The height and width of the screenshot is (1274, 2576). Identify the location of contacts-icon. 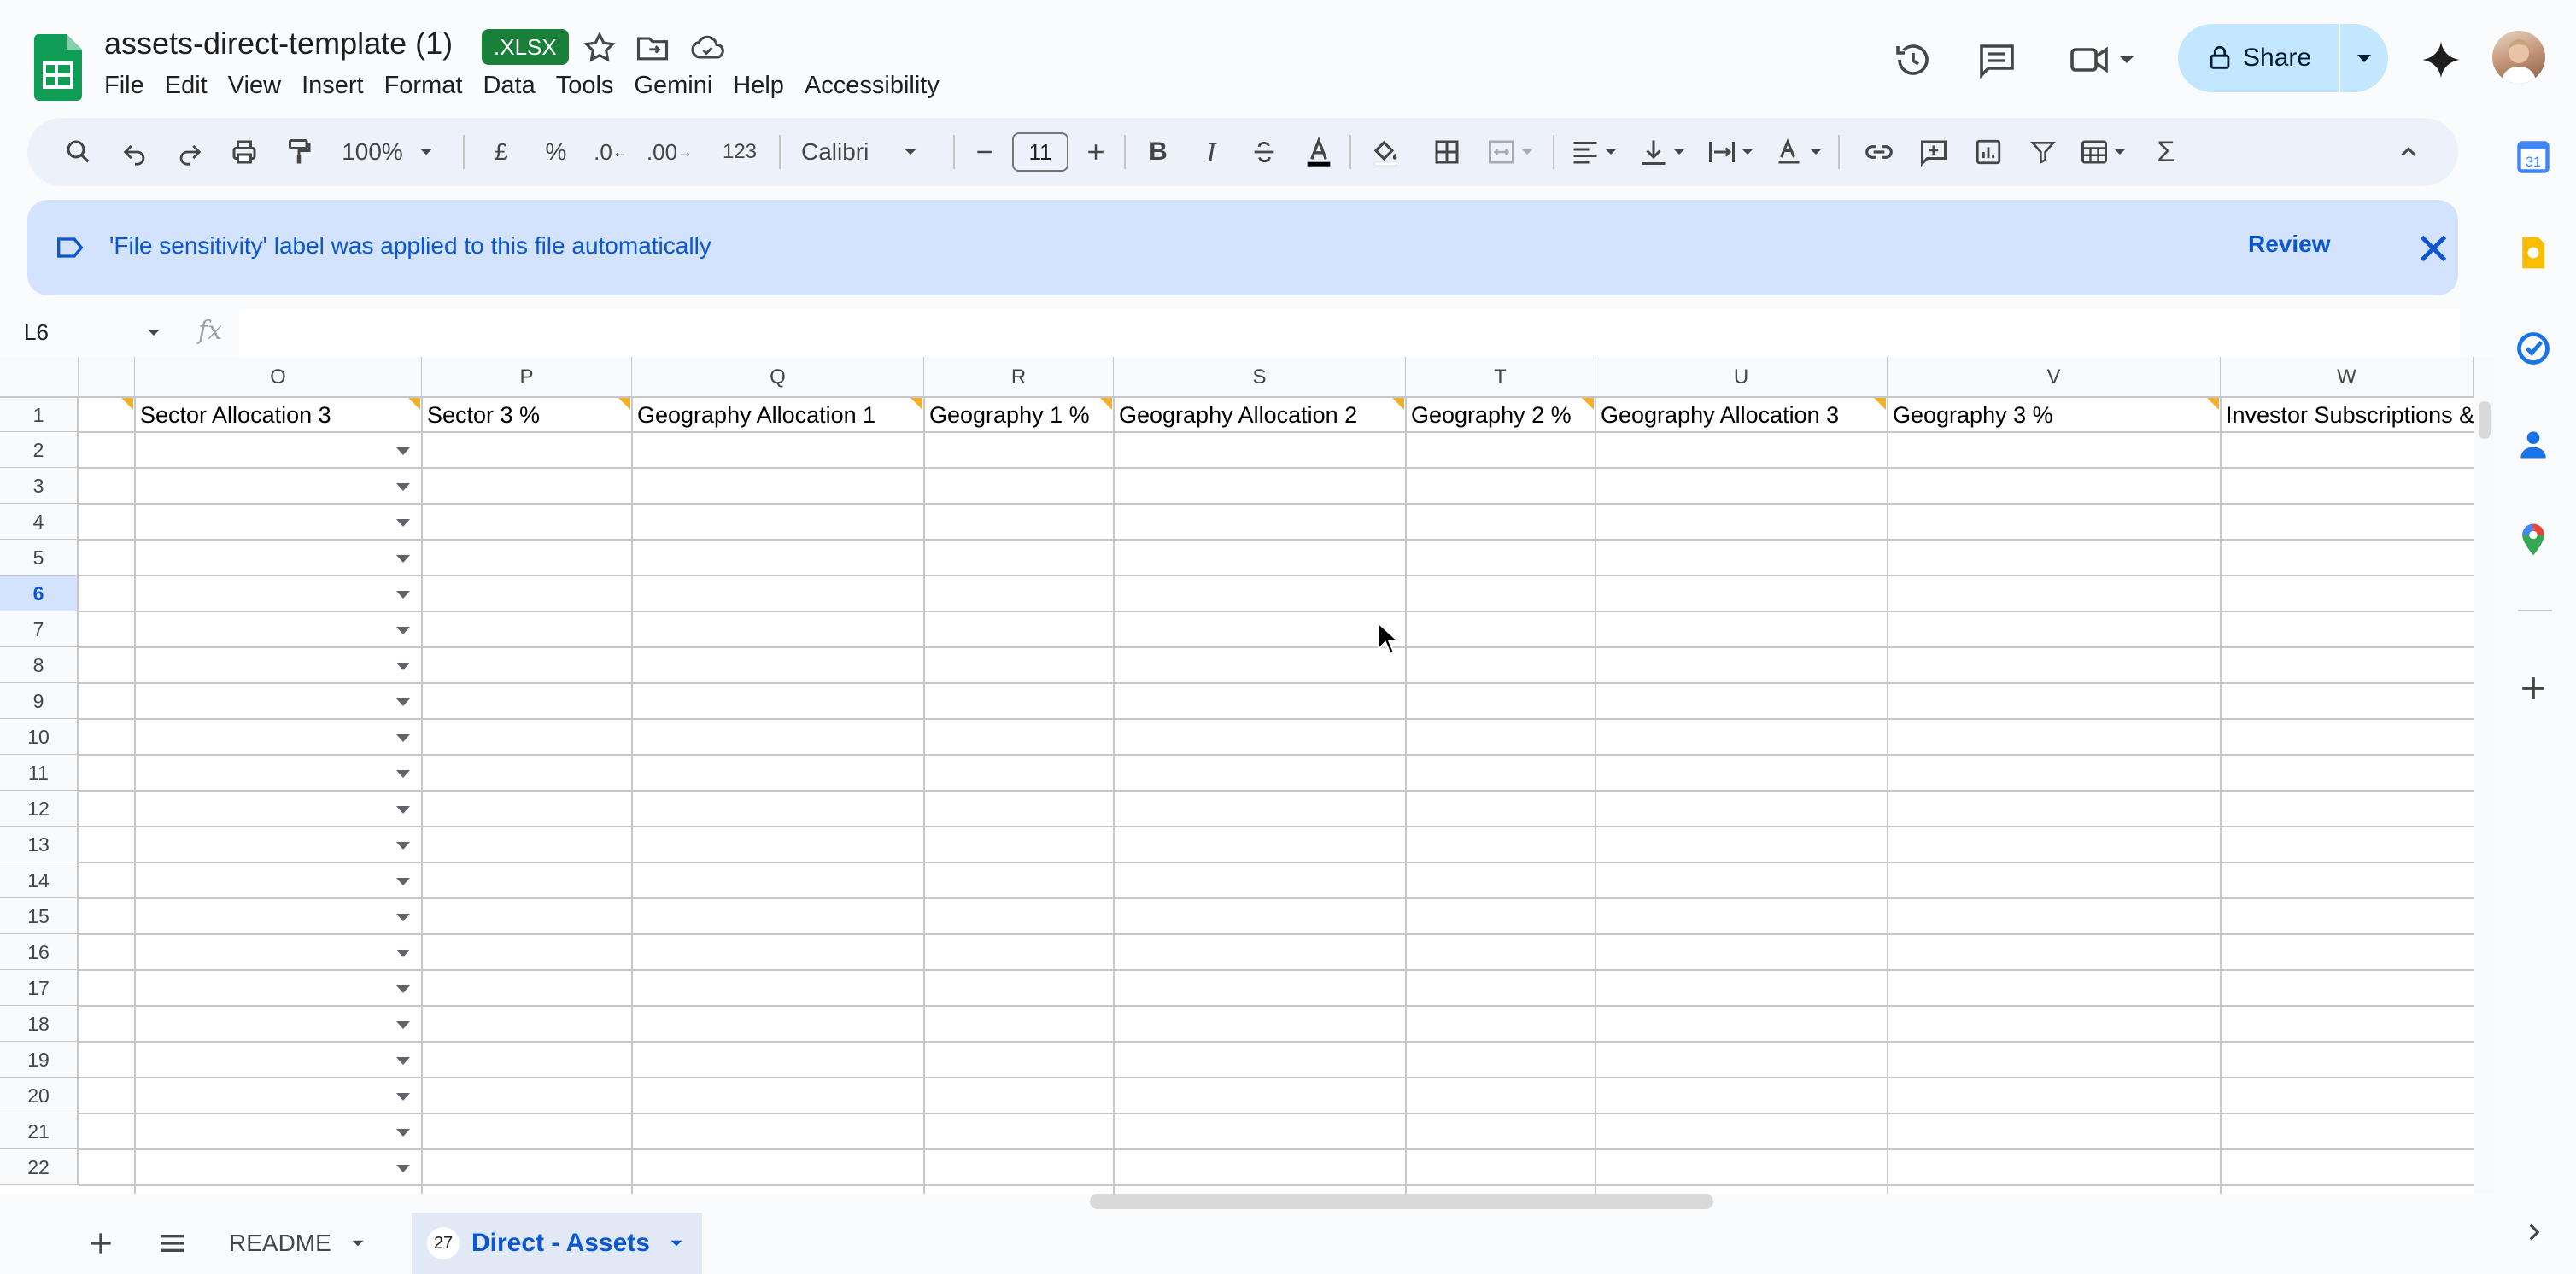
(2533, 444).